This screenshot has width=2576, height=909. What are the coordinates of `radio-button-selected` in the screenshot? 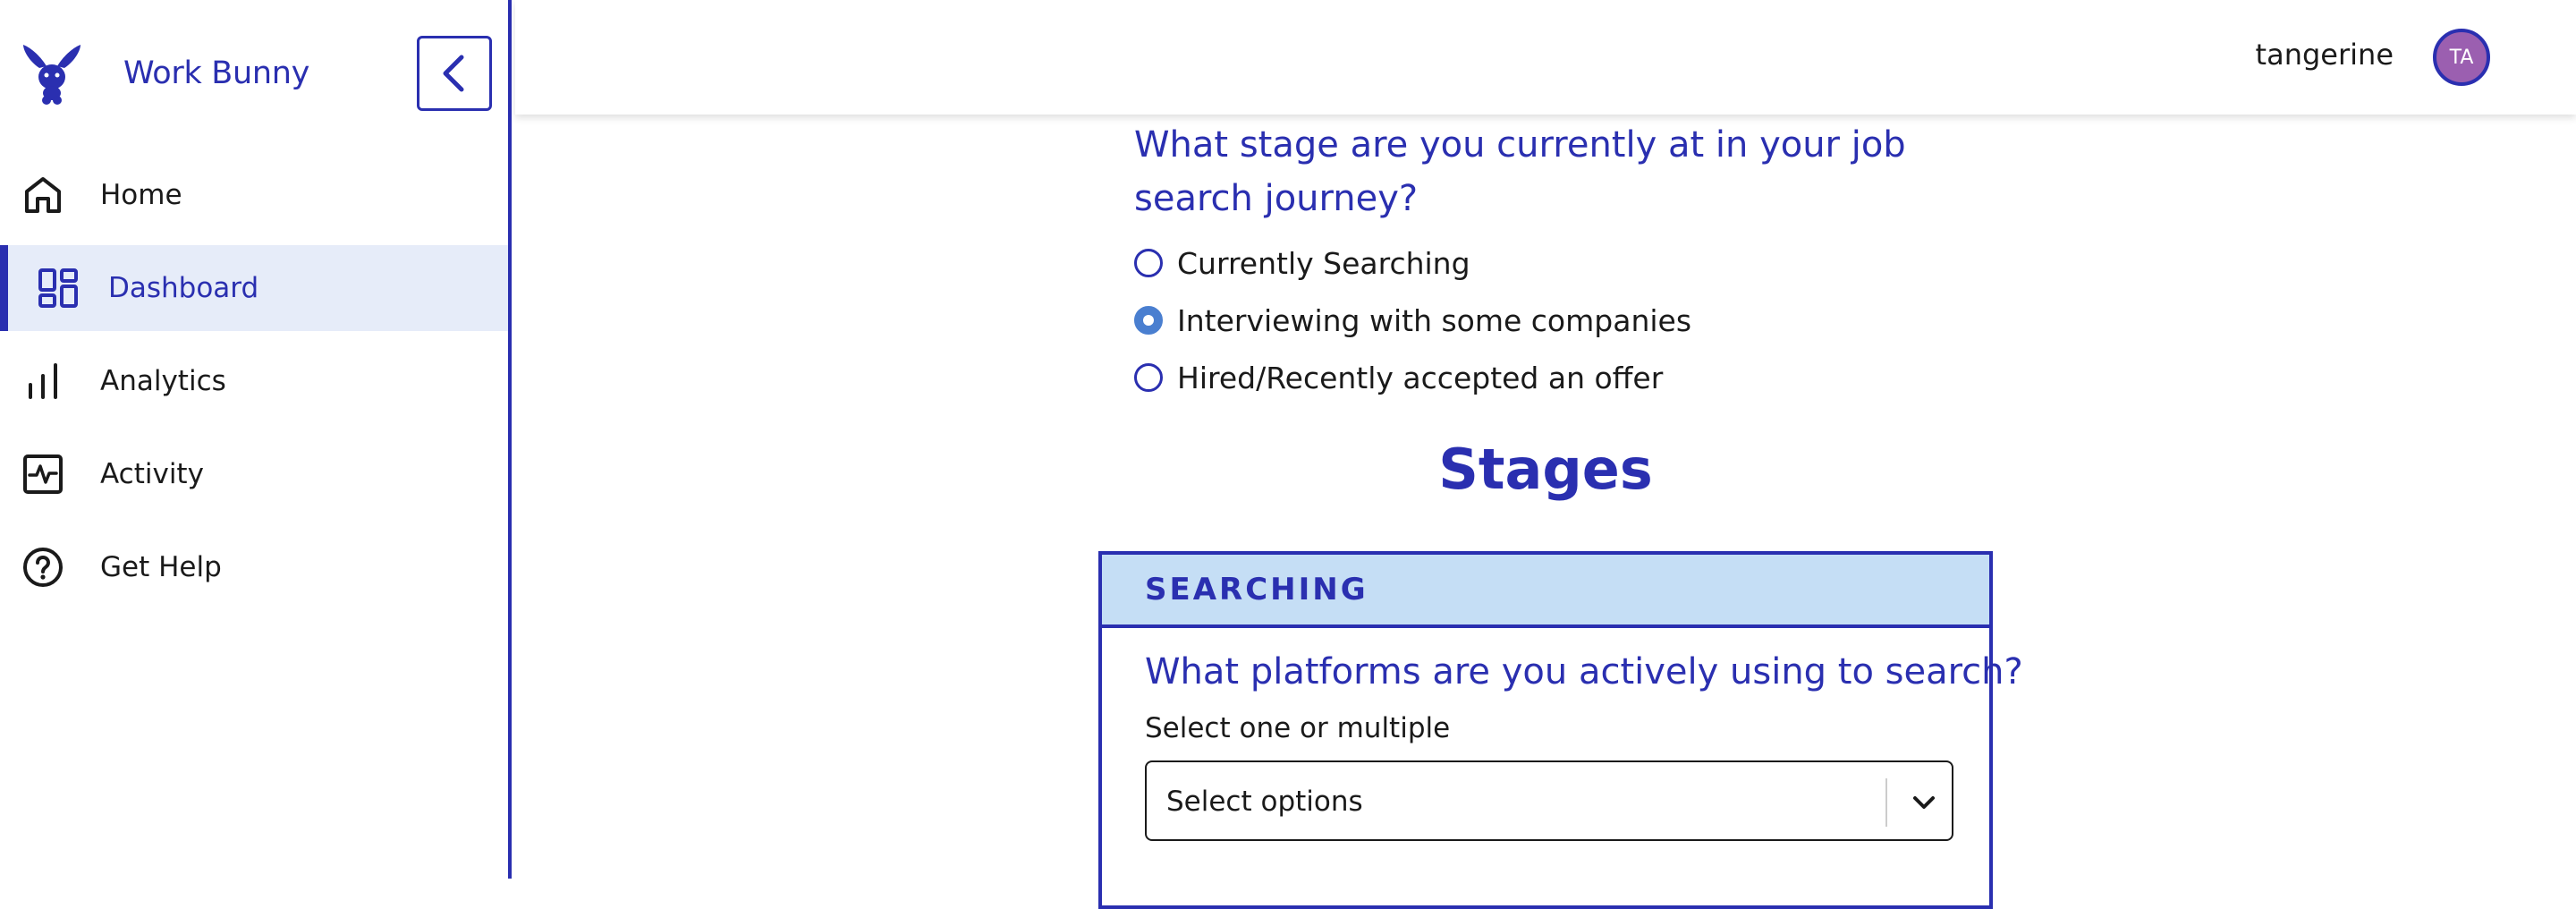 It's located at (1148, 320).